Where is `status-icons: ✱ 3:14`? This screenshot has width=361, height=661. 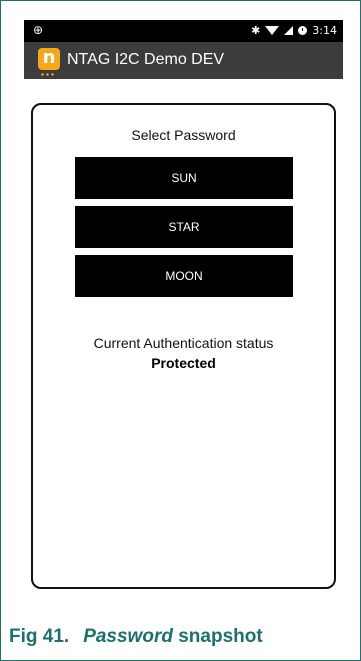
status-icons: ✱ 3:14 is located at coordinates (294, 30).